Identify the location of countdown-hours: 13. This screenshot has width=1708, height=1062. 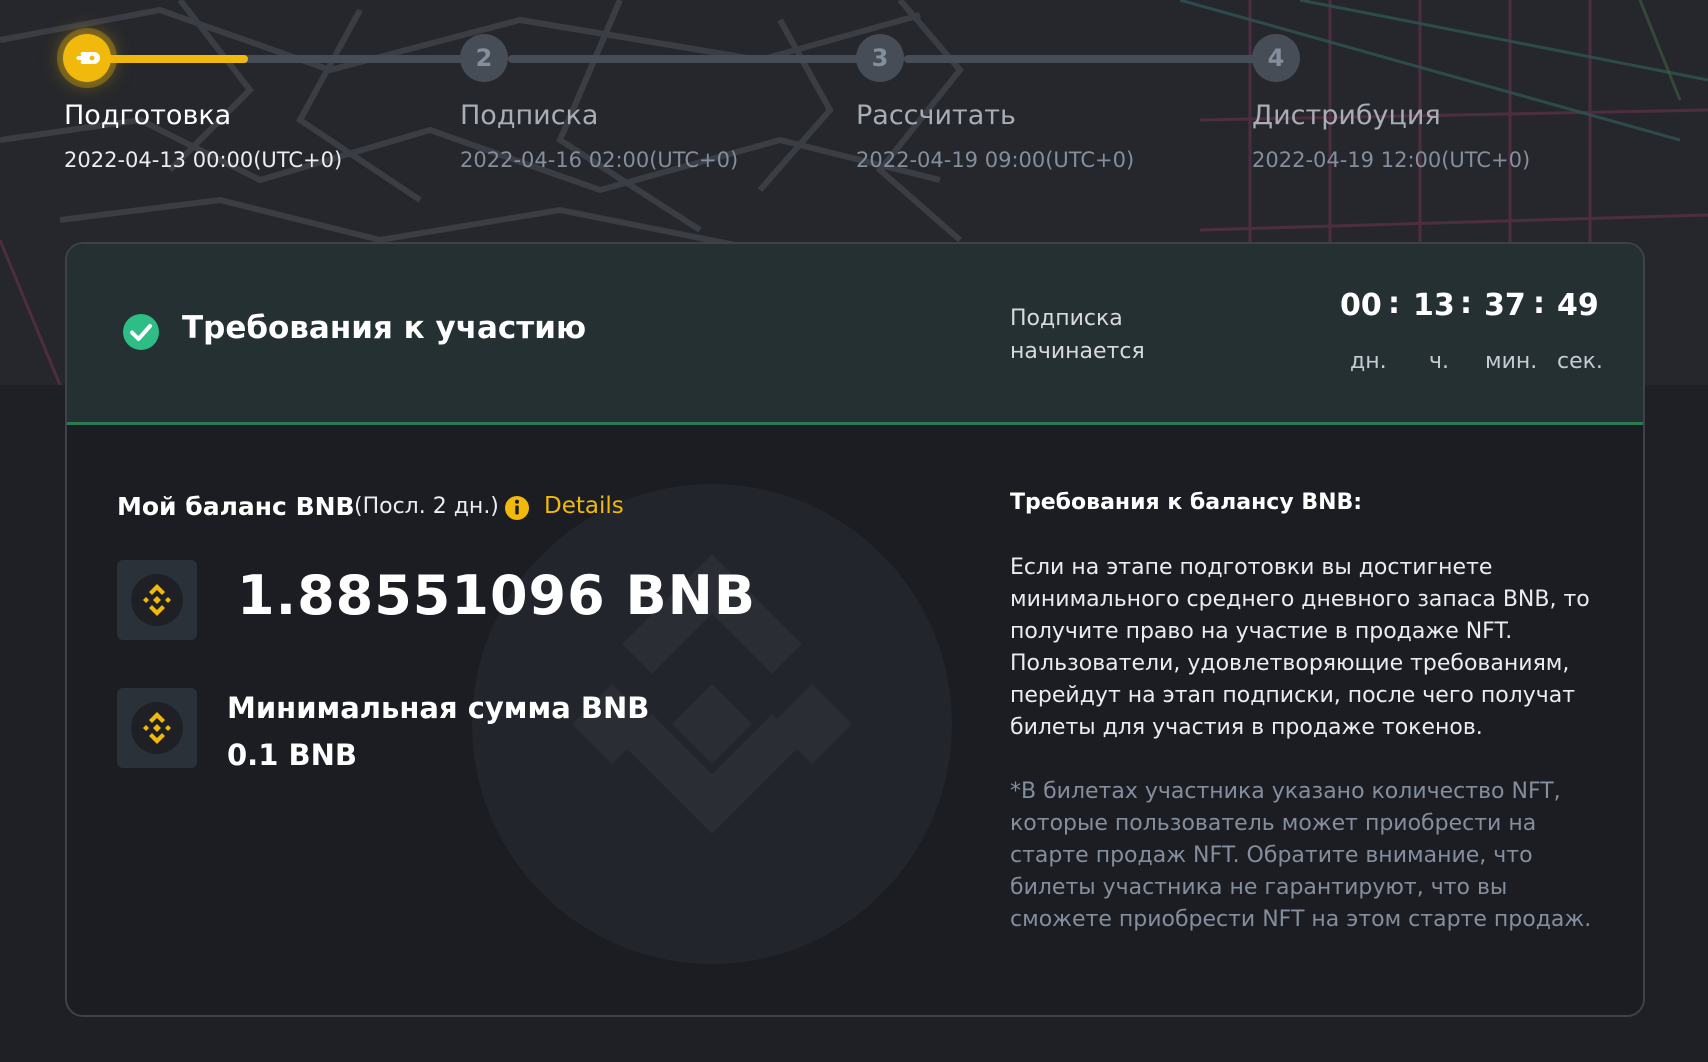
(1434, 305).